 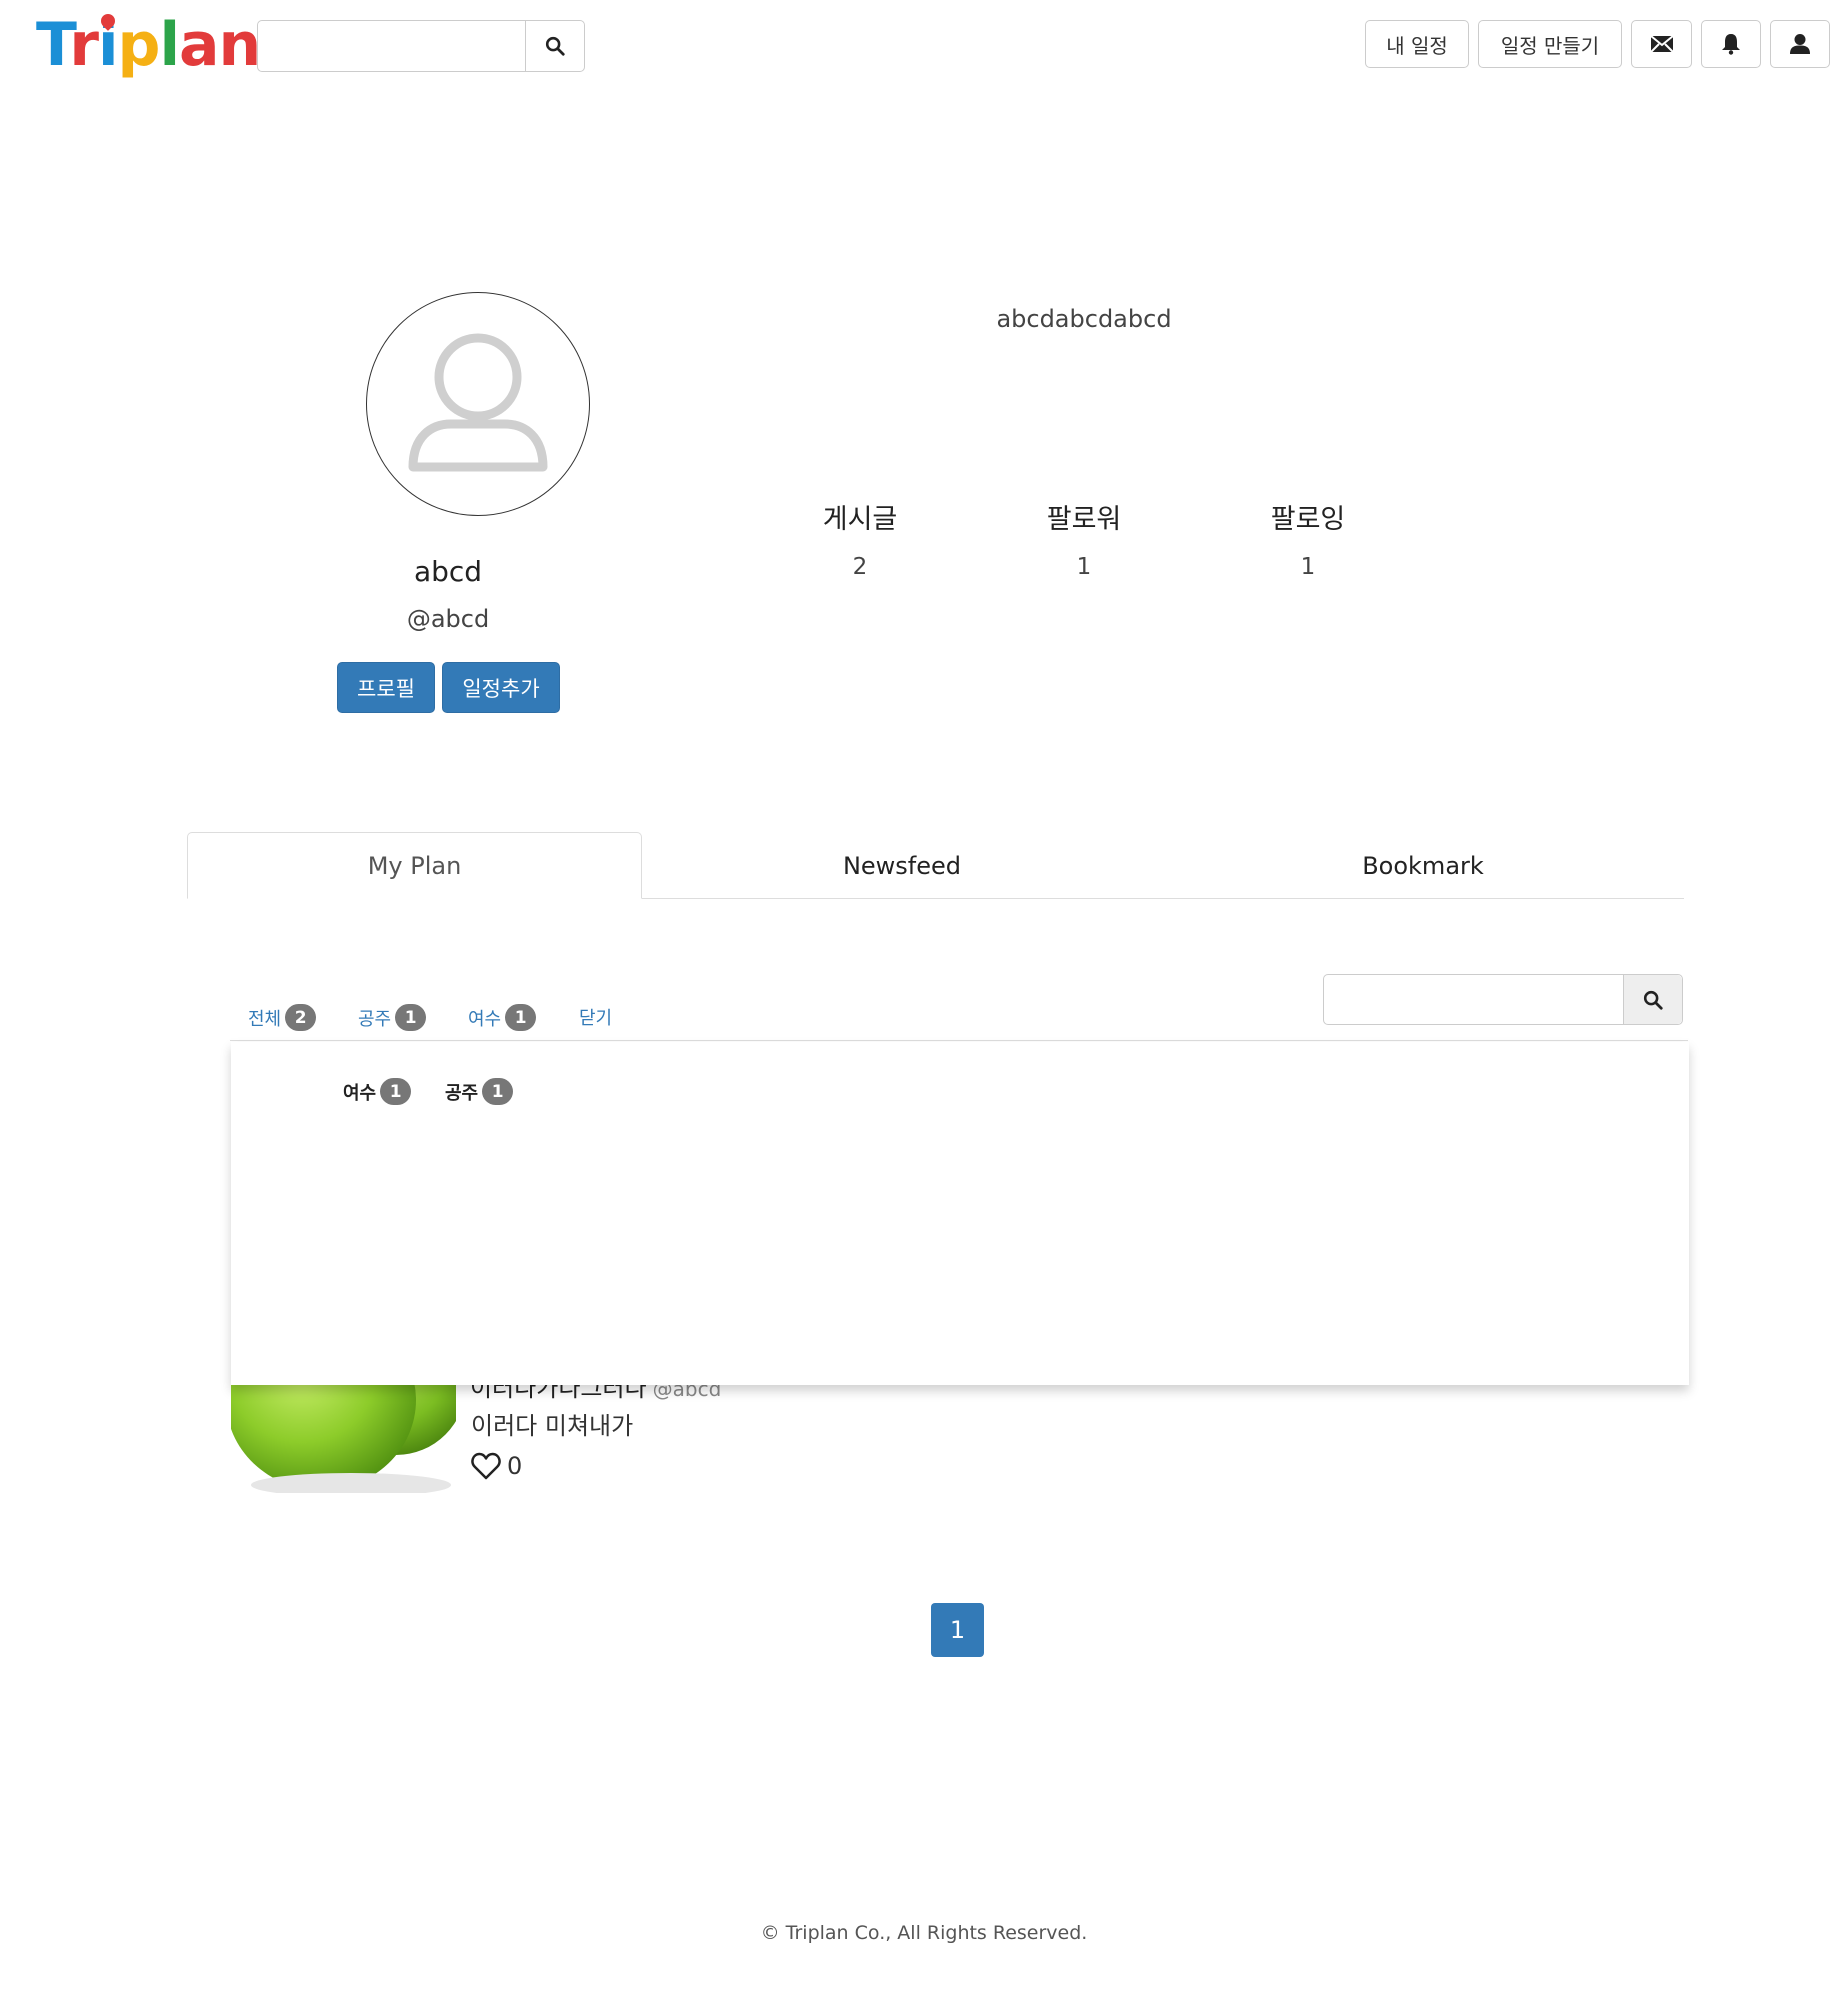 What do you see at coordinates (360, 1093) in the screenshot?
I see `tag-label: 여수` at bounding box center [360, 1093].